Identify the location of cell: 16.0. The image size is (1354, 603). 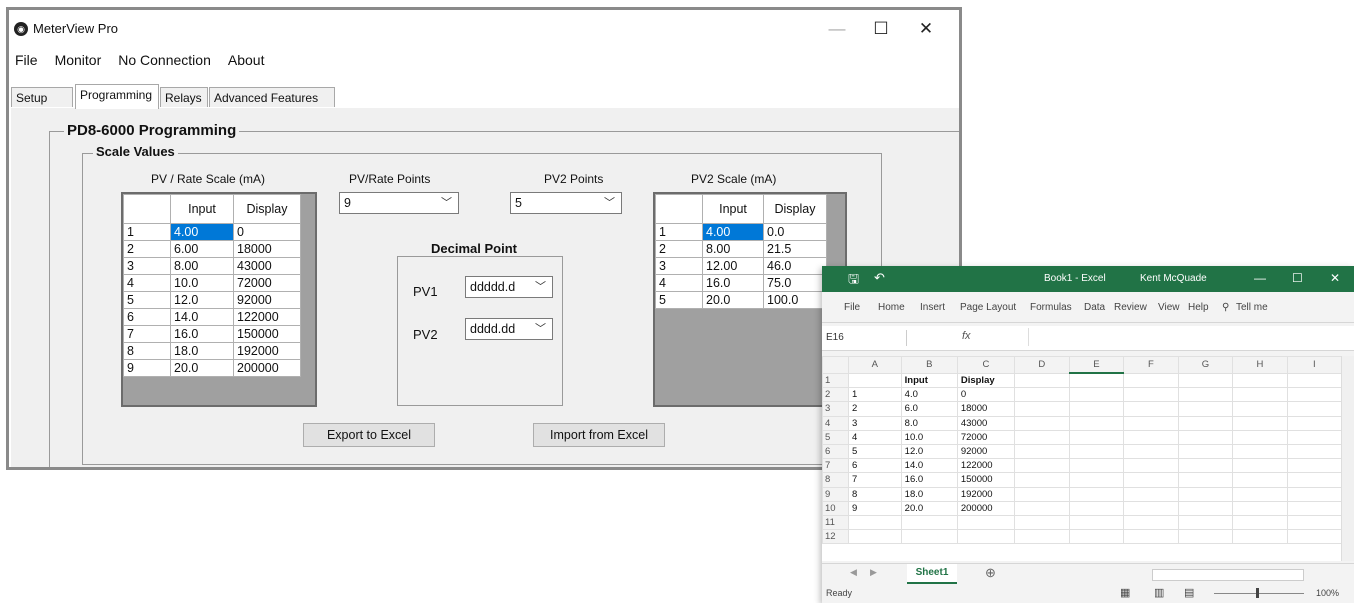
(929, 480).